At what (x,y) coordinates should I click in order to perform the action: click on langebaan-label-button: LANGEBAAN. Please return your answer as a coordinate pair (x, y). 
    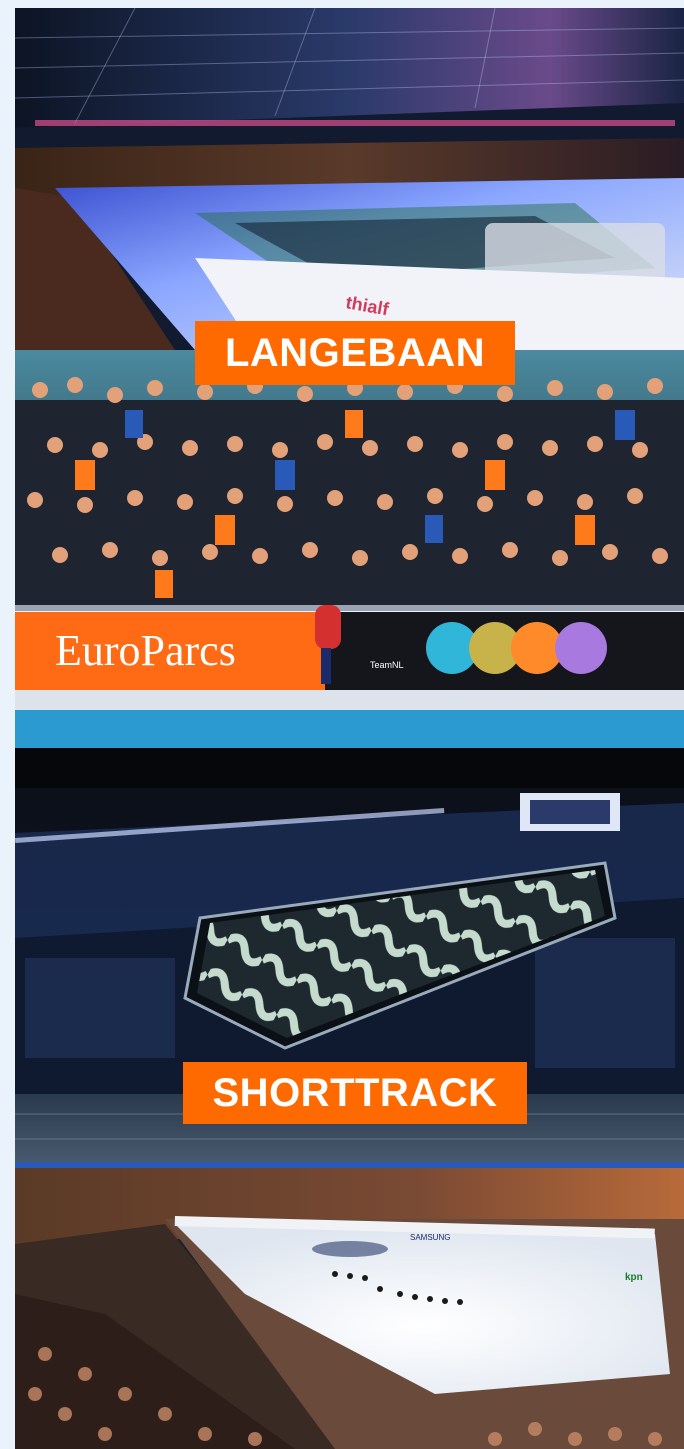
    Looking at the image, I should click on (355, 353).